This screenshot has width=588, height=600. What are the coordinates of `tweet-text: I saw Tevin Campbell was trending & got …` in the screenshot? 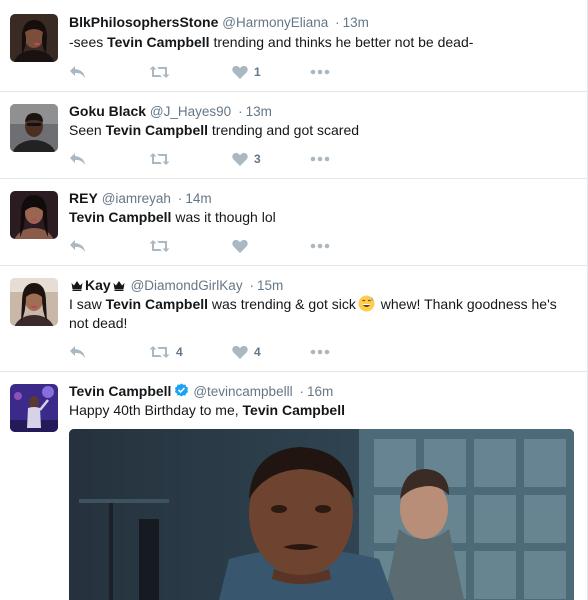 It's located at (319, 314).